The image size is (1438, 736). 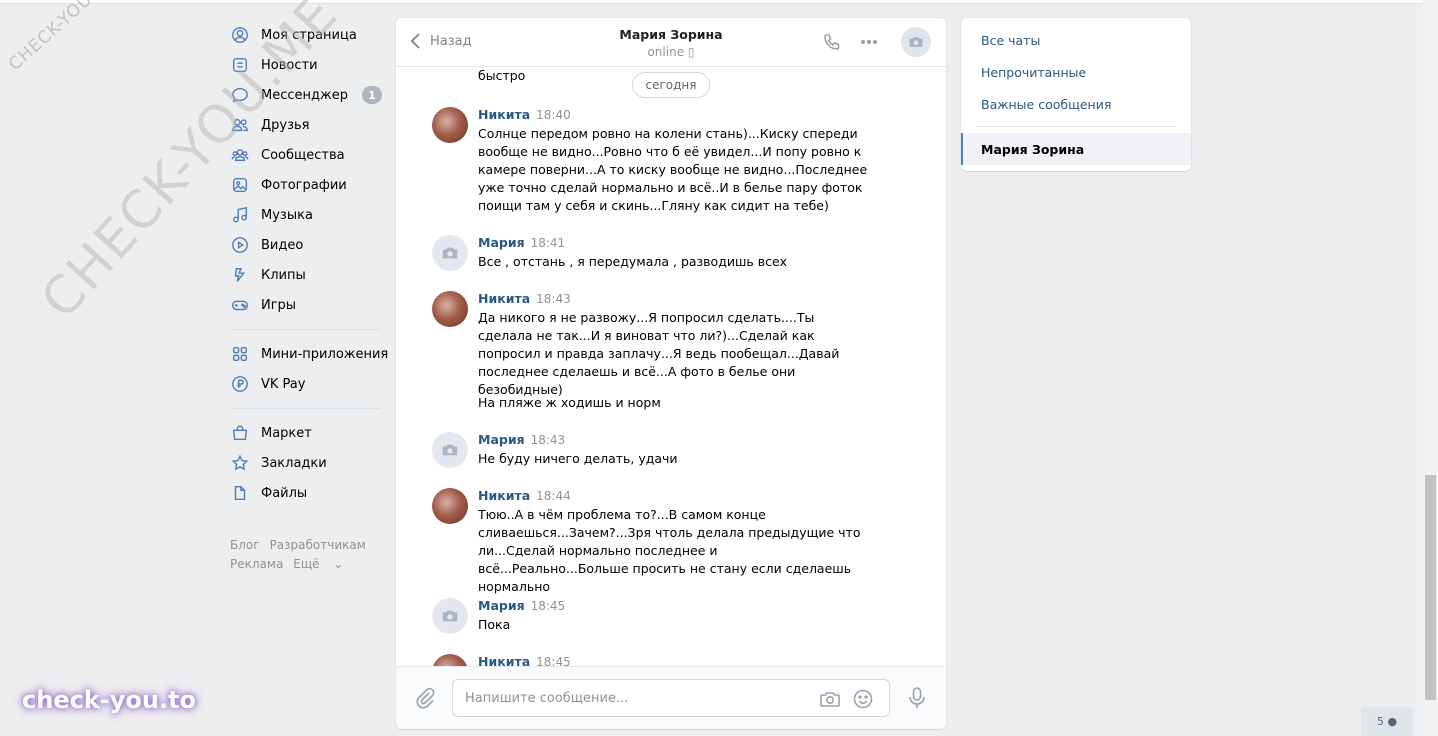 I want to click on microphone-icon, so click(x=917, y=697).